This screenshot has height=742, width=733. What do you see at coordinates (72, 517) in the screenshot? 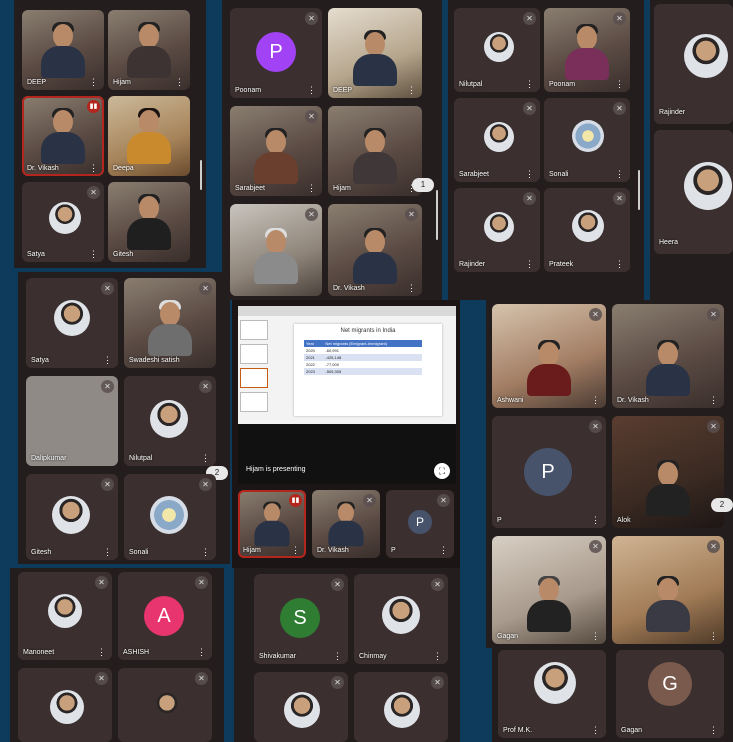
I see `participant-tile: ✕ Gitesh ⋮` at bounding box center [72, 517].